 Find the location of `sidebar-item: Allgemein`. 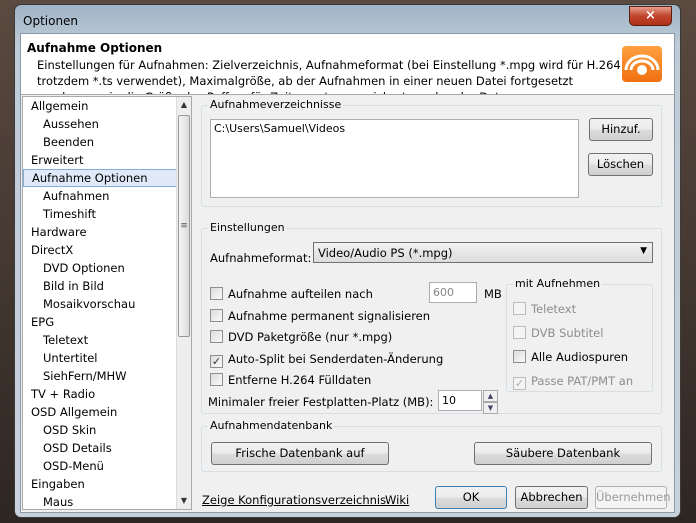

sidebar-item: Allgemein is located at coordinates (107, 106).